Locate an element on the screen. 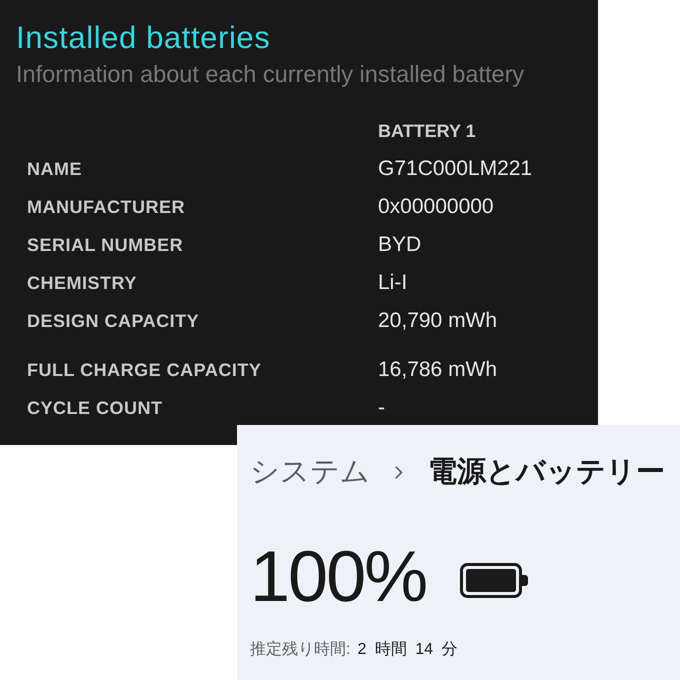  battery-icon is located at coordinates (494, 580).